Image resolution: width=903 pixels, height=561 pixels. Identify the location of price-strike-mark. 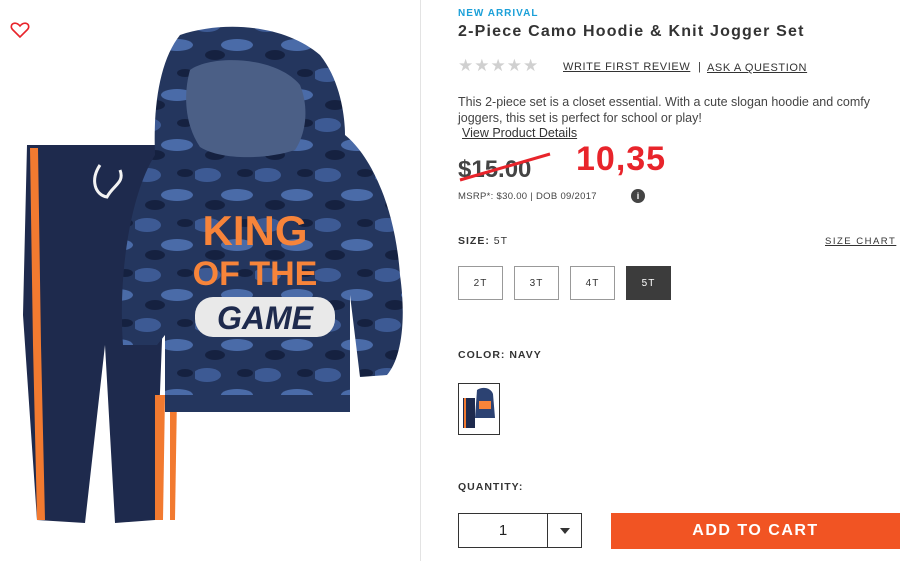
(505, 167).